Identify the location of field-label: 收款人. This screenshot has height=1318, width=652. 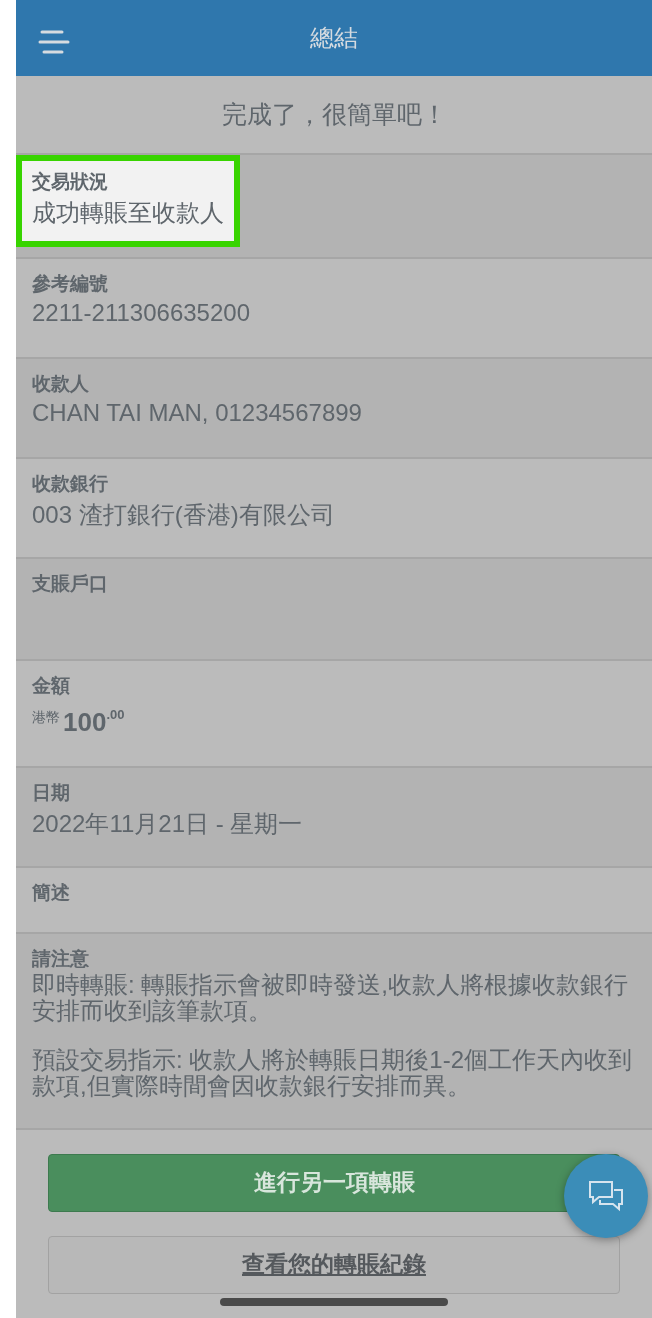
(60, 383).